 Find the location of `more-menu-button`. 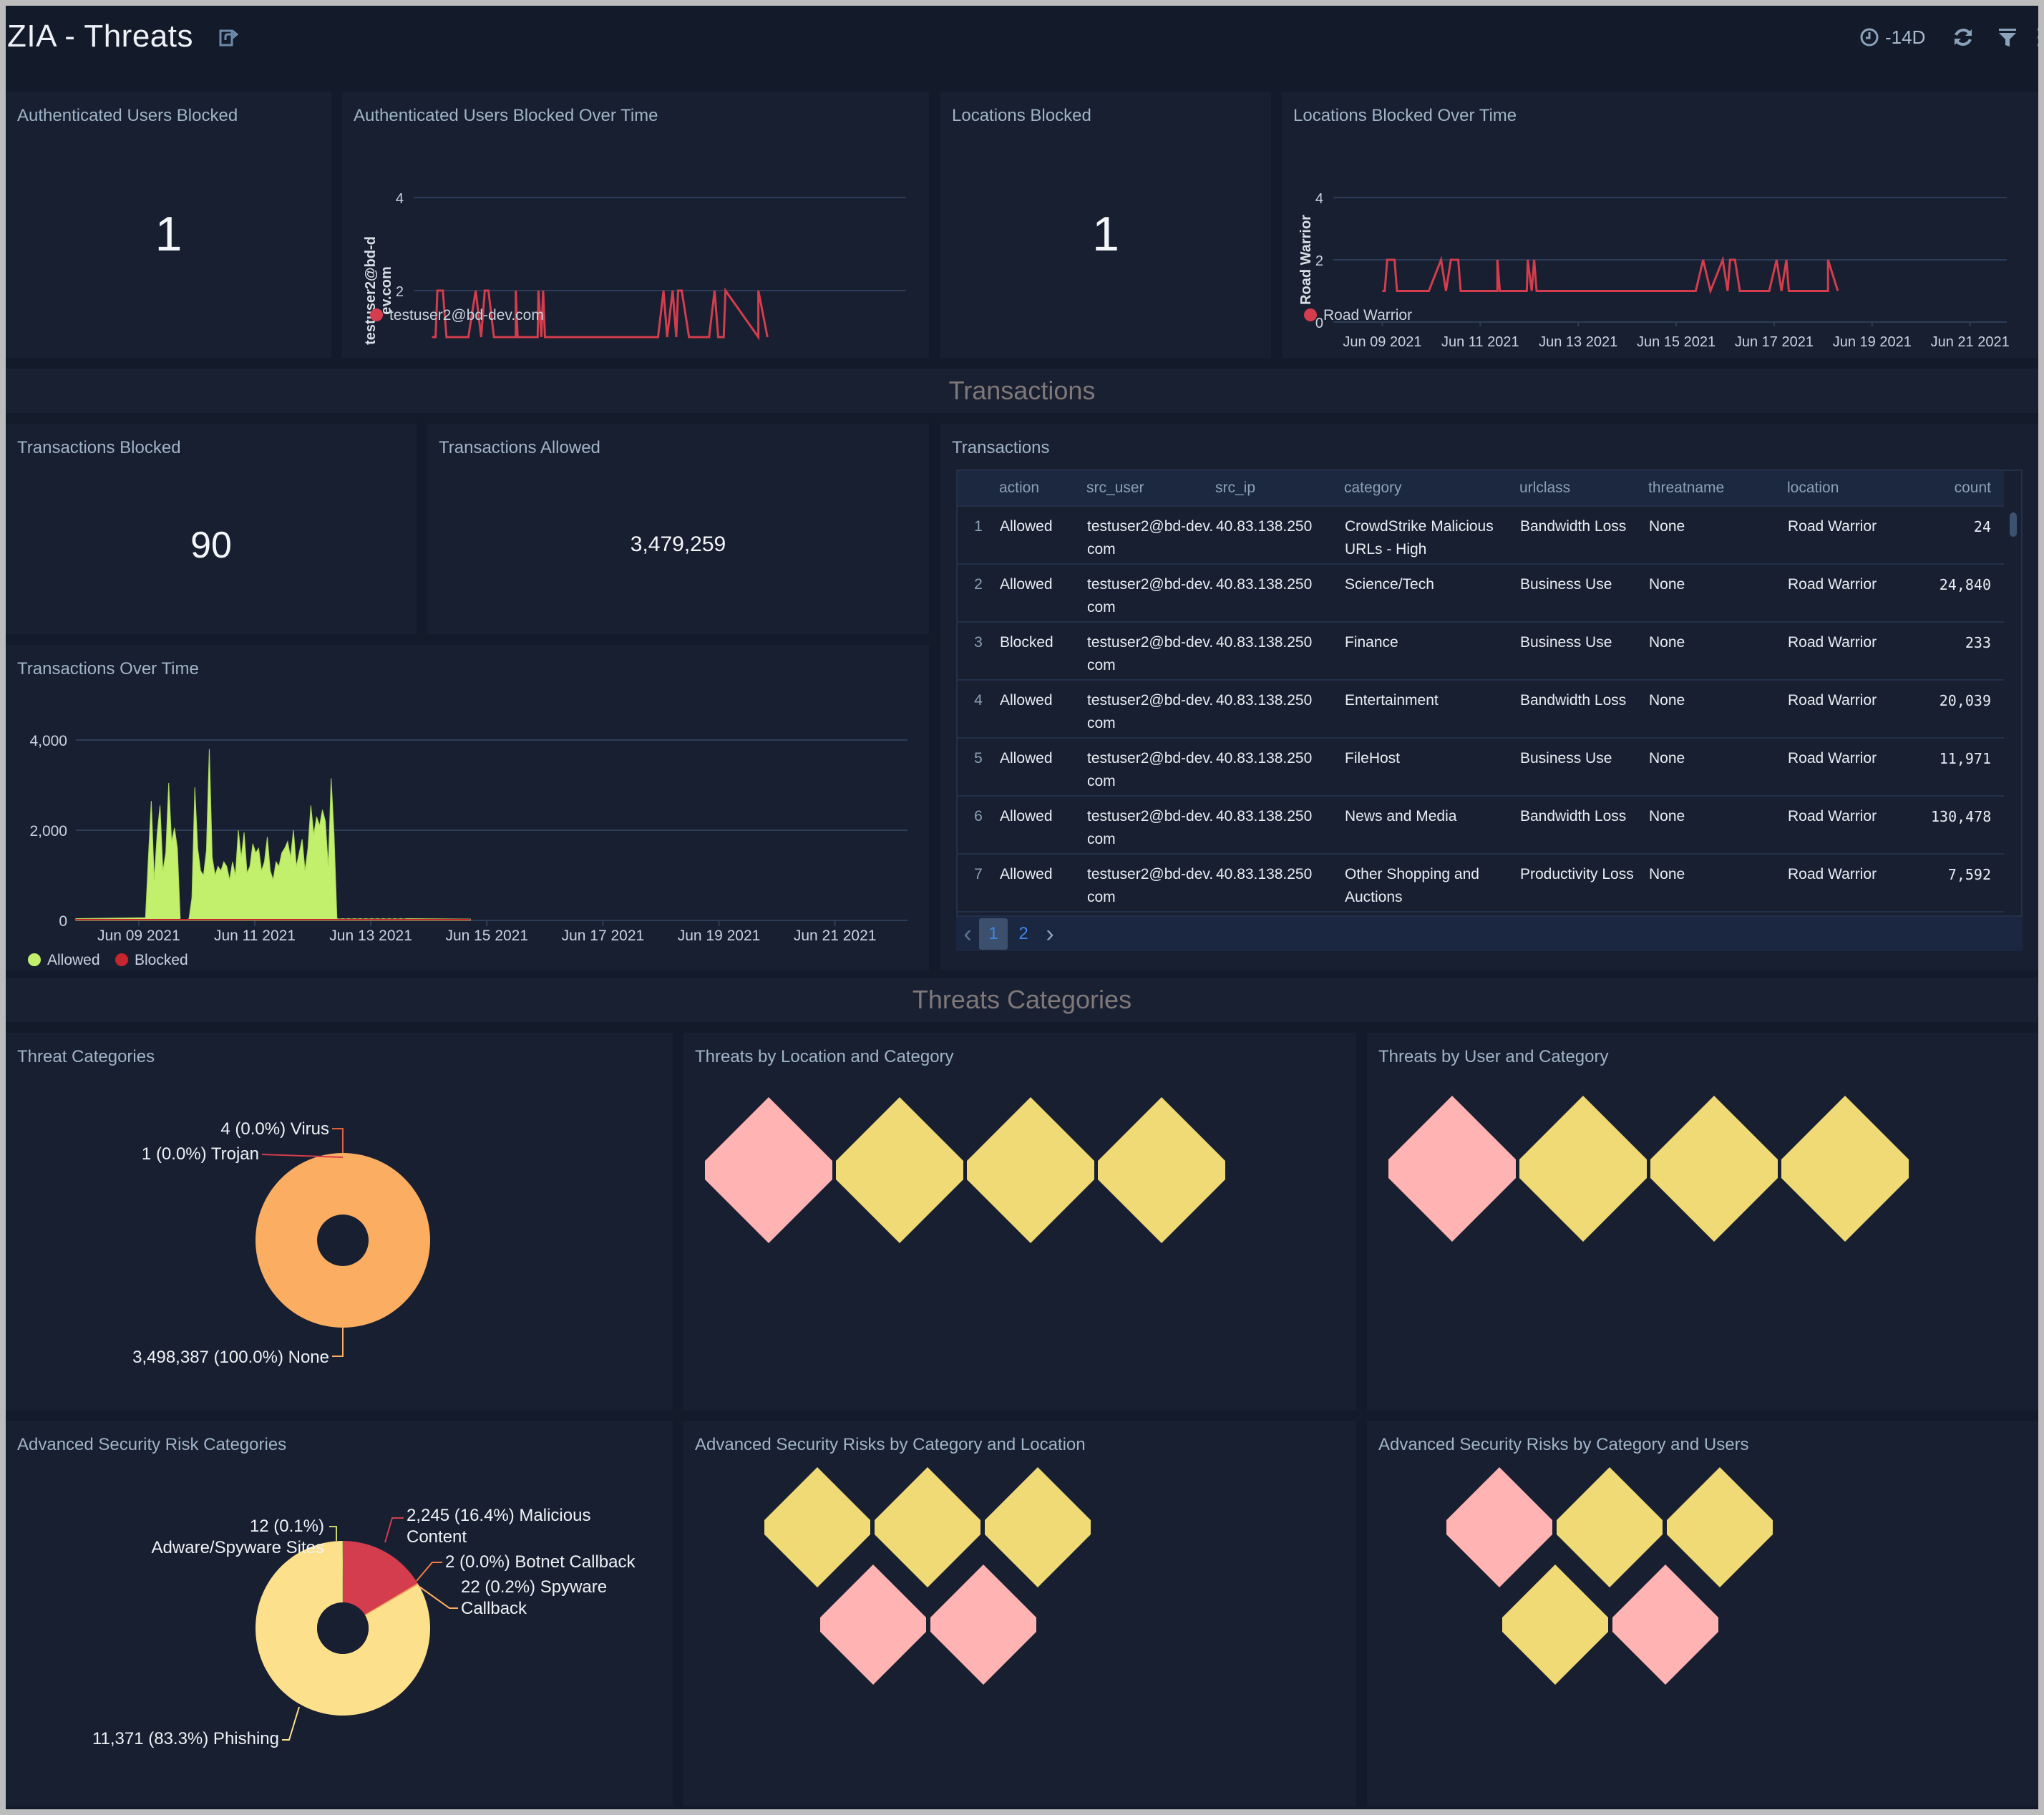

more-menu-button is located at coordinates (2038, 37).